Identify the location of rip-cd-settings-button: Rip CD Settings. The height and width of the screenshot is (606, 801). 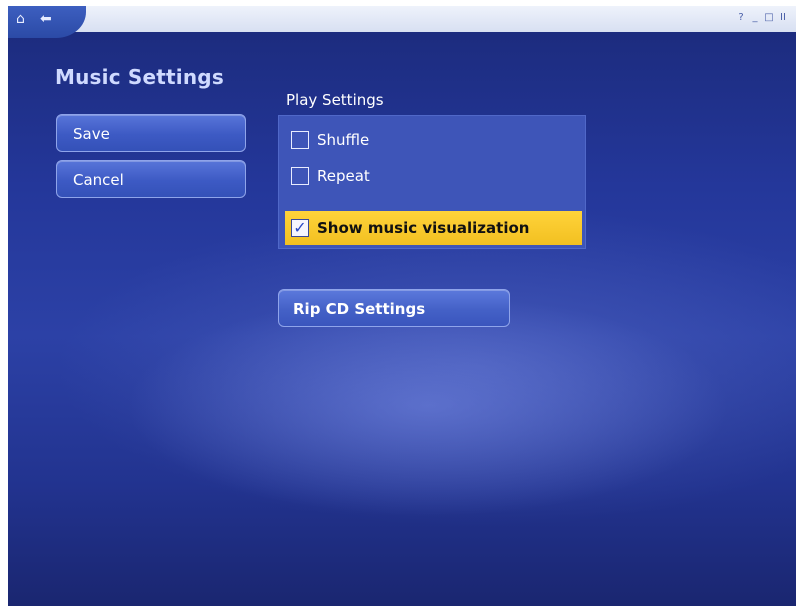
(394, 308).